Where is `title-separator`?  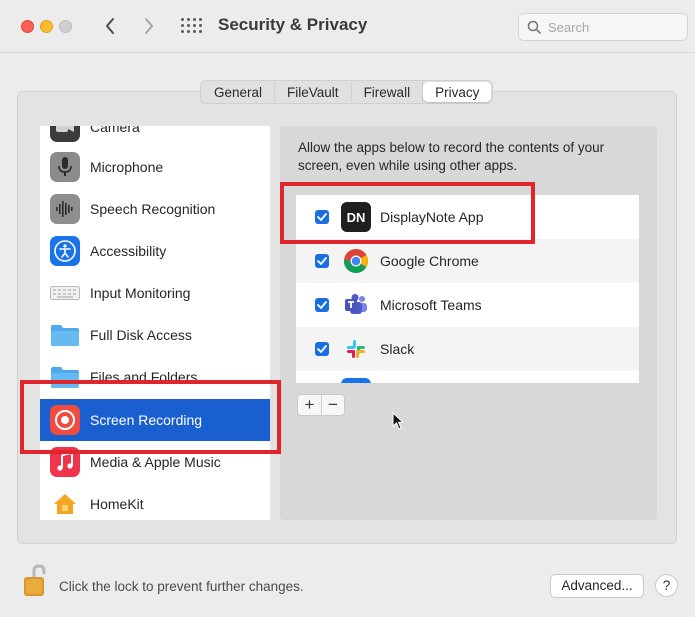
title-separator is located at coordinates (347, 52).